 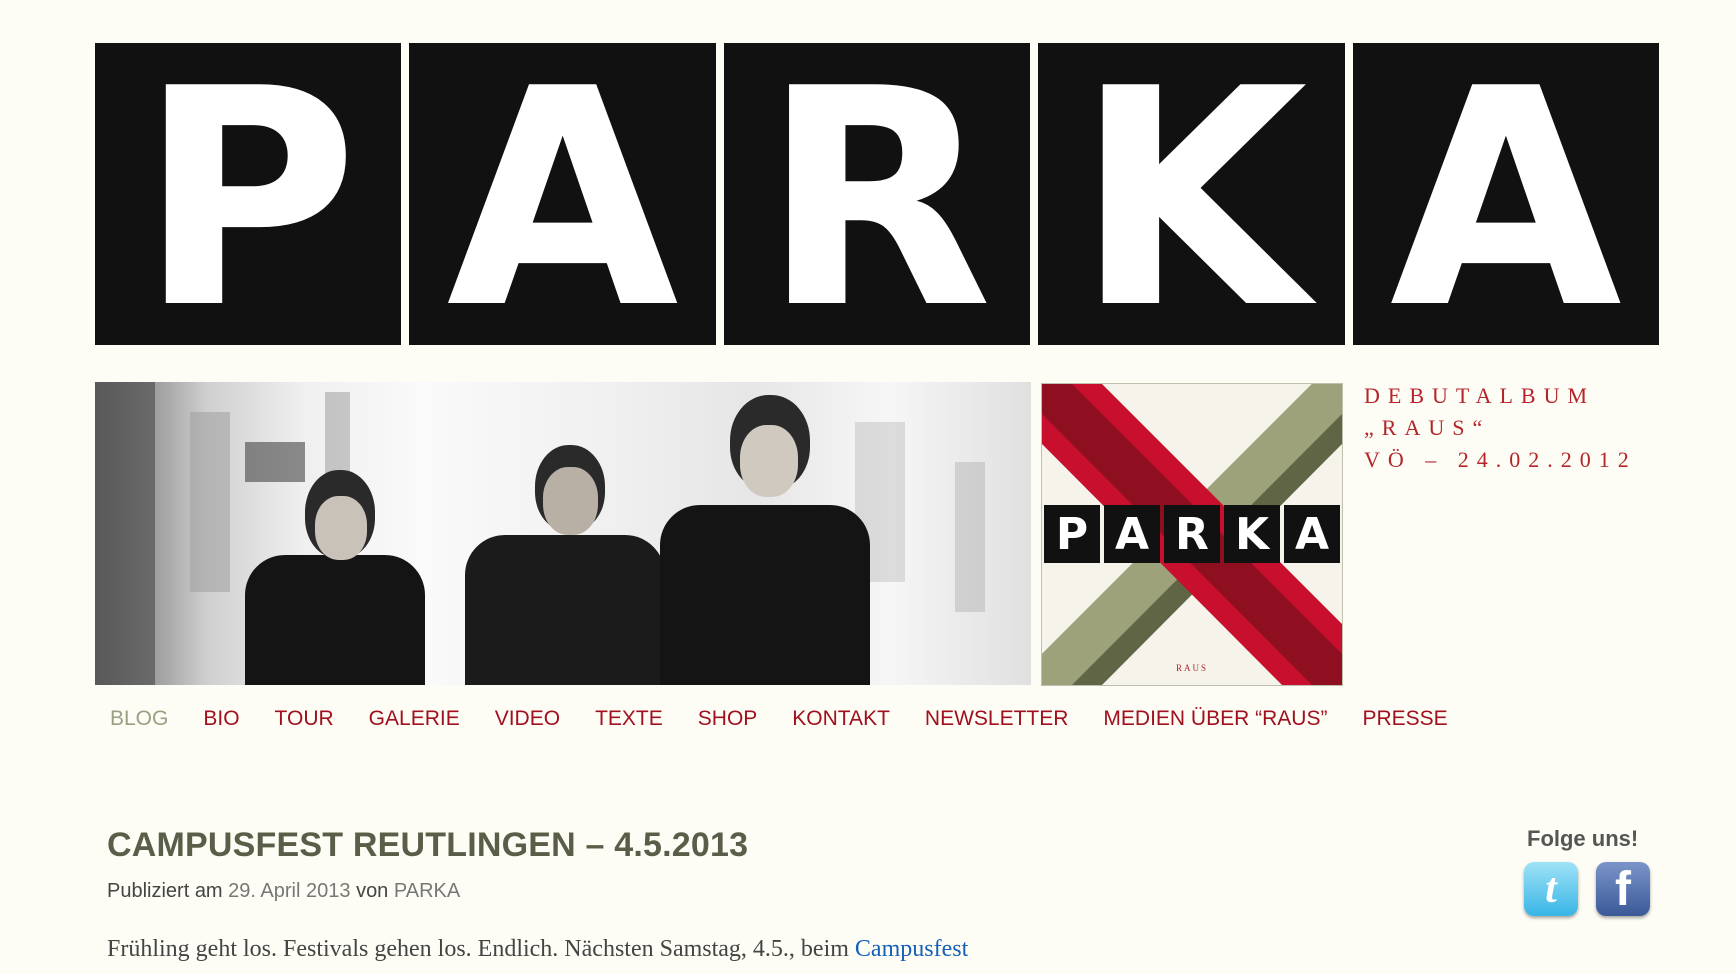 What do you see at coordinates (1072, 534) in the screenshot?
I see `album-letter: P` at bounding box center [1072, 534].